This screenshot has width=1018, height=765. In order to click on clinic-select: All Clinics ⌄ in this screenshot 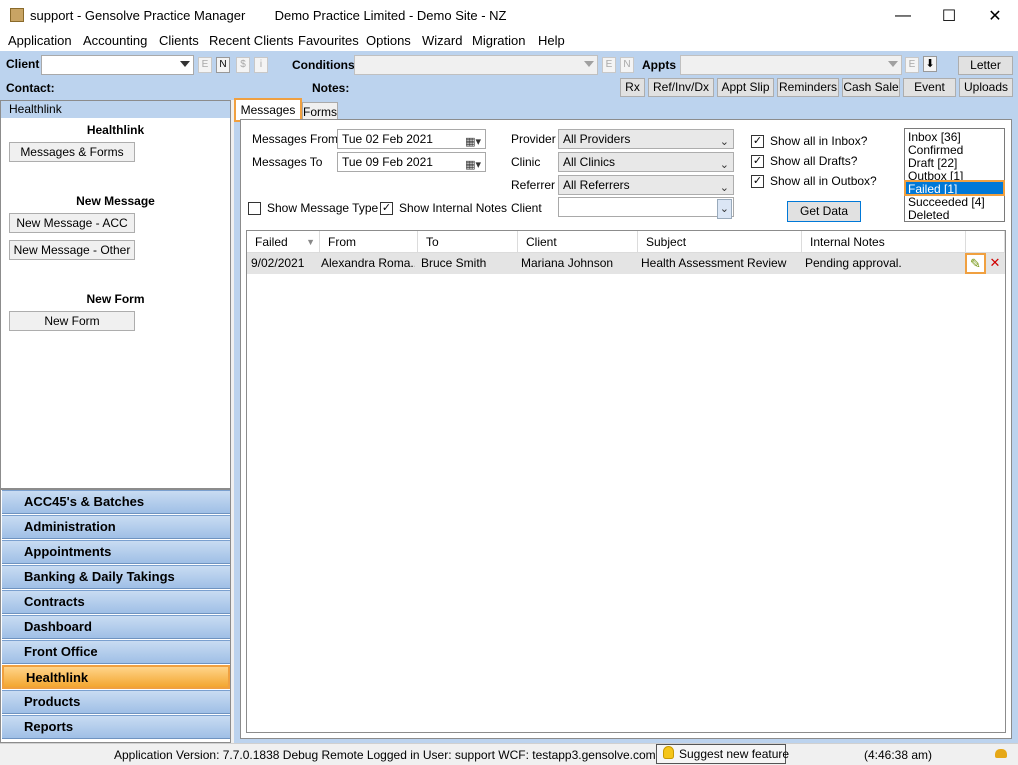, I will do `click(646, 162)`.